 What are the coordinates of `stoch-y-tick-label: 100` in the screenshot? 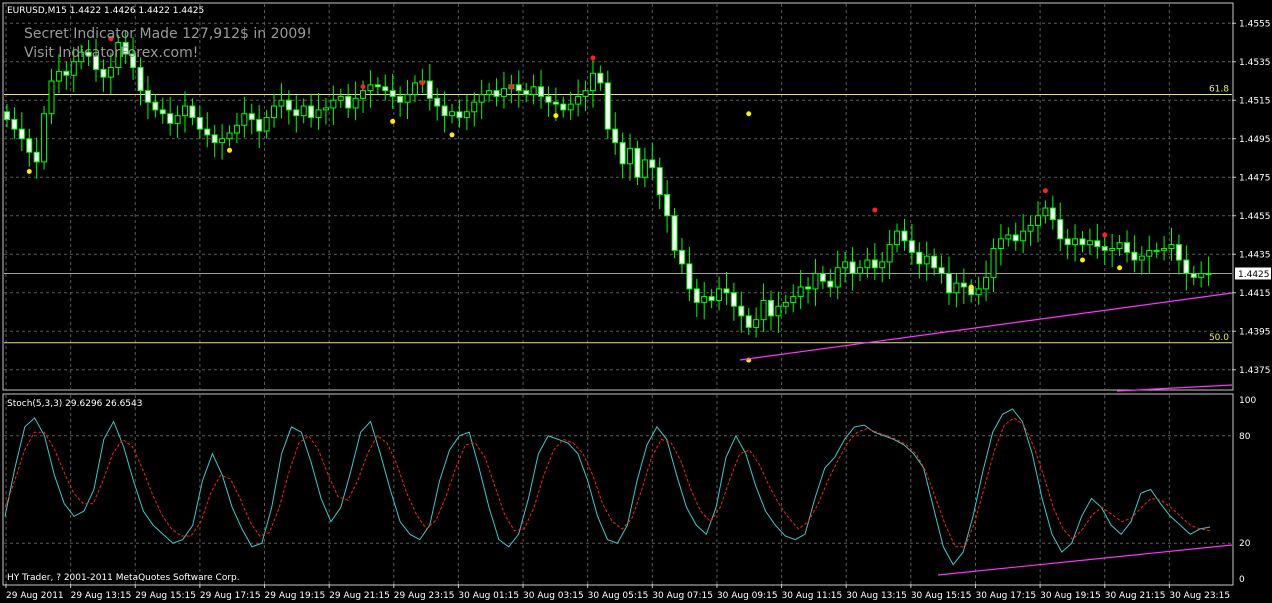 It's located at (1247, 401).